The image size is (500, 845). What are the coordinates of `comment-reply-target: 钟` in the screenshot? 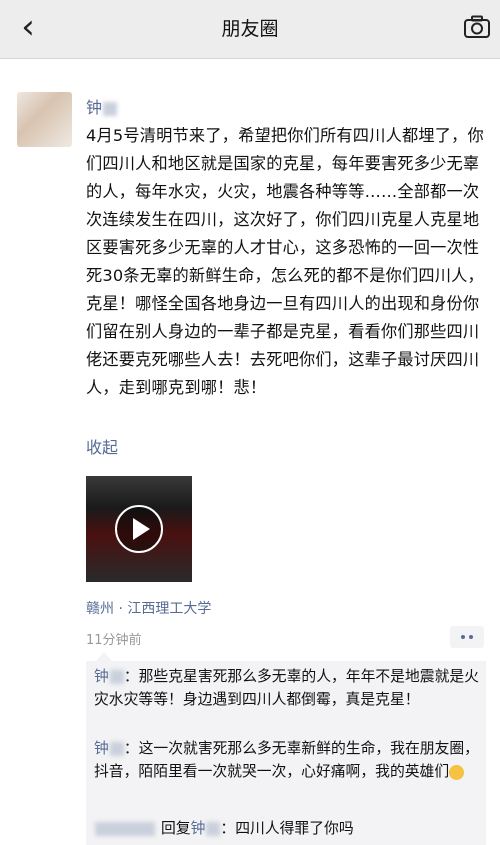 It's located at (198, 828).